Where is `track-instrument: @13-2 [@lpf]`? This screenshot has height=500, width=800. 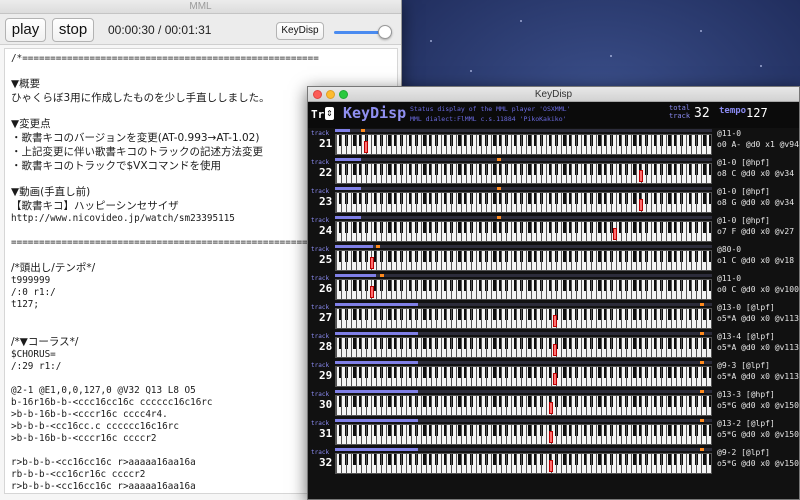 track-instrument: @13-2 [@lpf] is located at coordinates (746, 423).